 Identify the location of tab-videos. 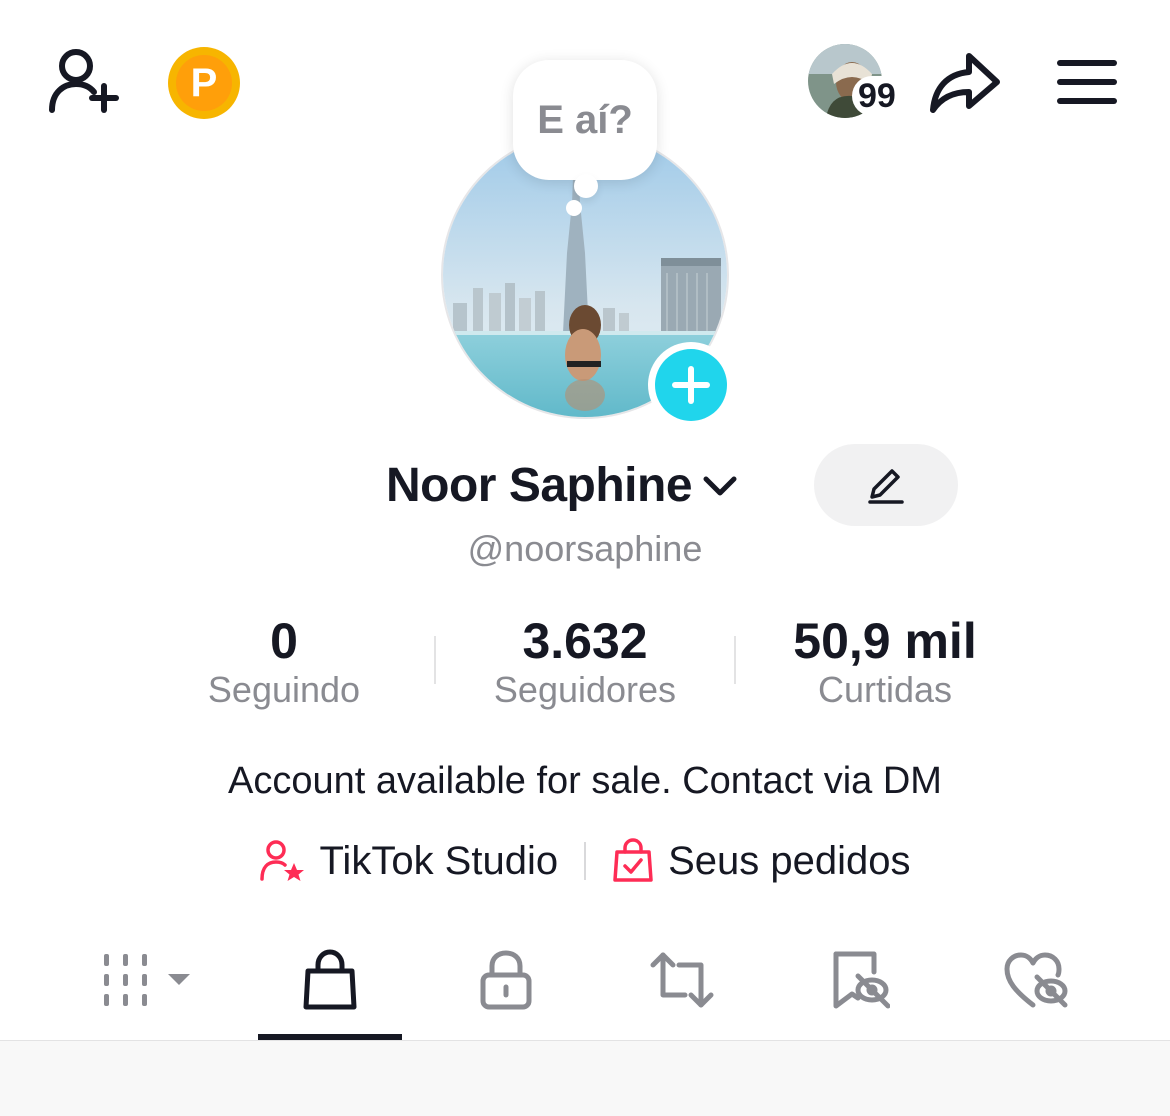
(146, 980).